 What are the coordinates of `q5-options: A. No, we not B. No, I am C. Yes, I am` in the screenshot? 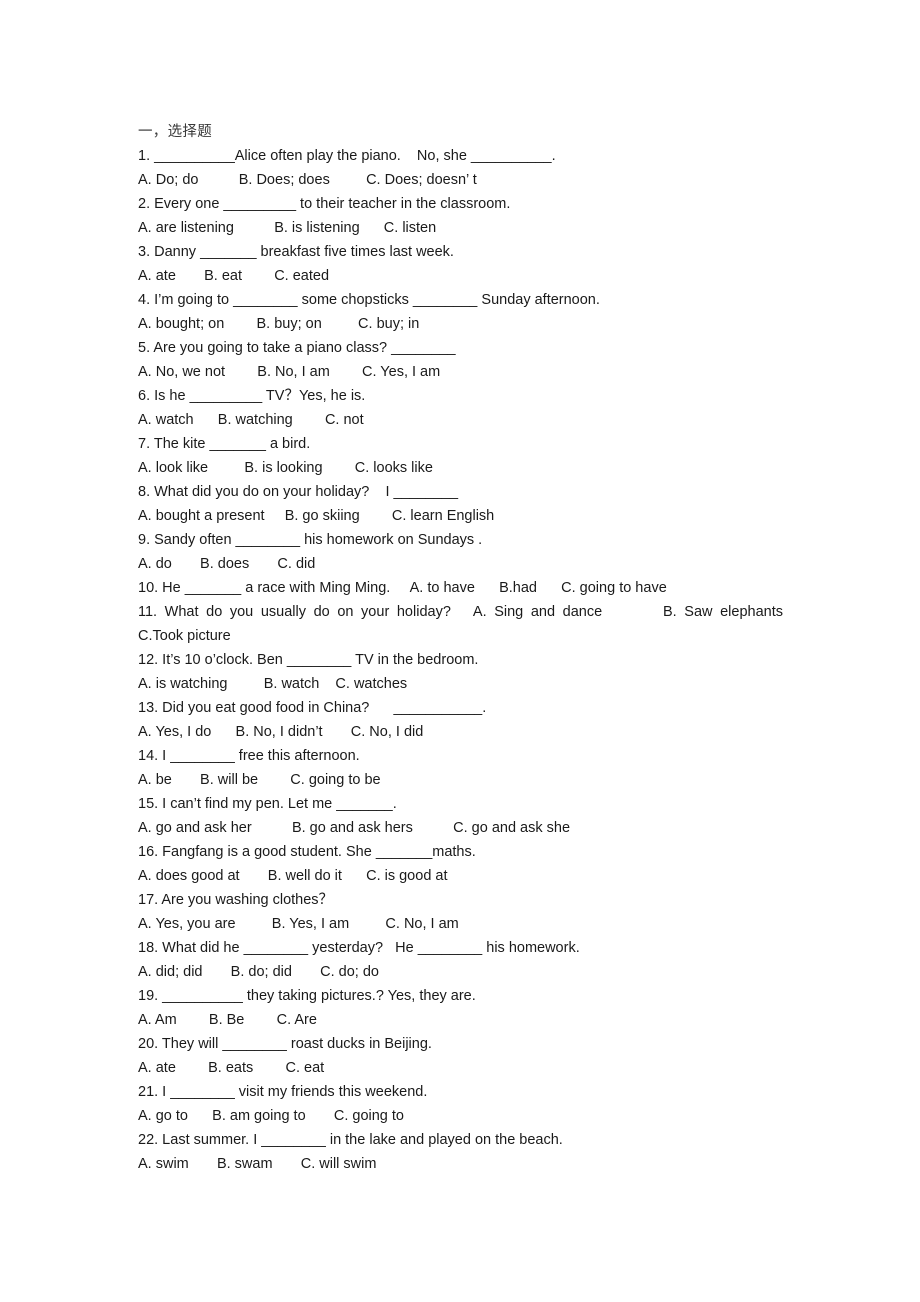 It's located at (289, 372).